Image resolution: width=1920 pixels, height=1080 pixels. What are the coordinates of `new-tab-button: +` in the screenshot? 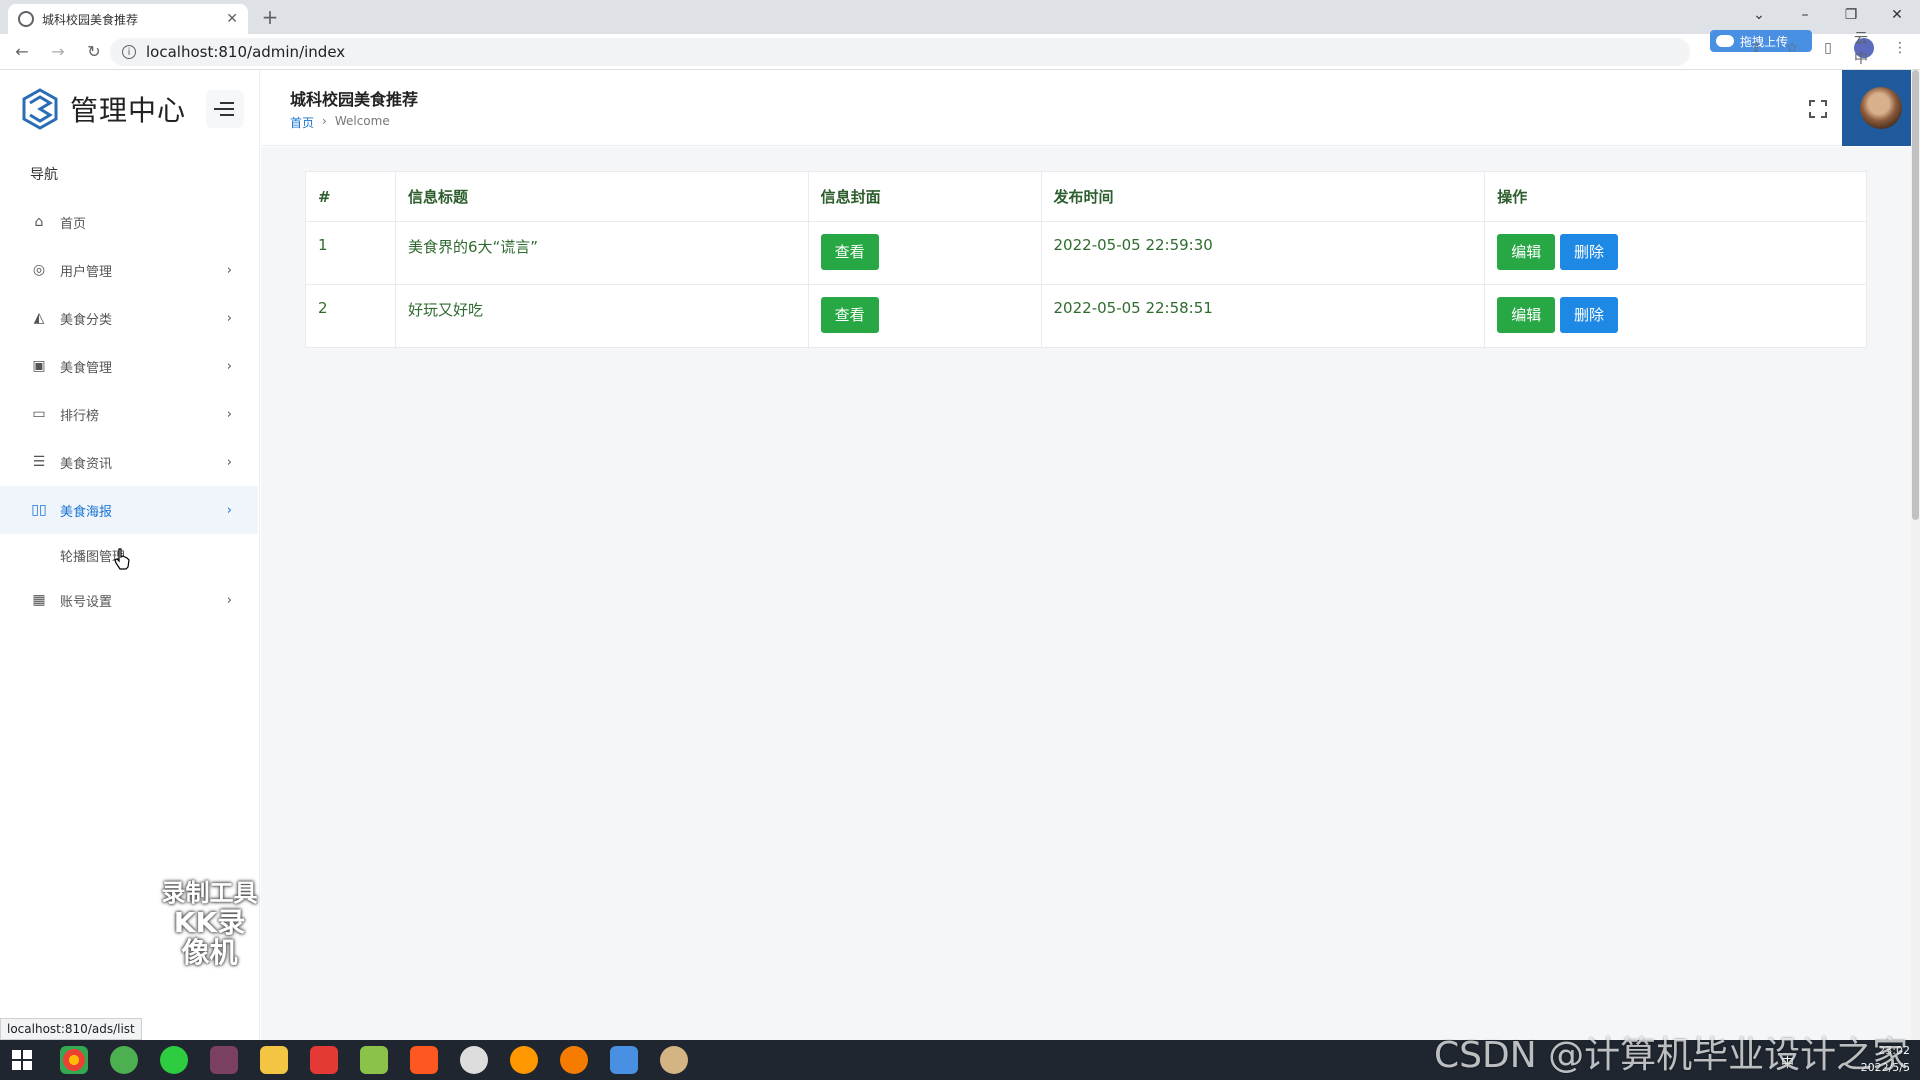 It's located at (270, 18).